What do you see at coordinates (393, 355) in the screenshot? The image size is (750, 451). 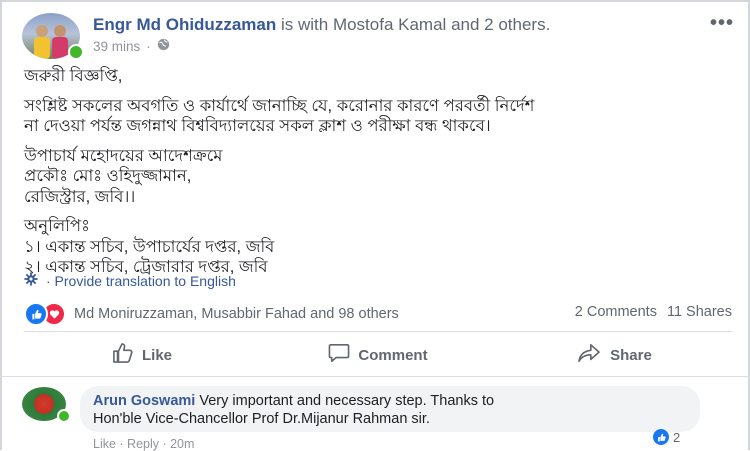 I see `comment-label: Comment` at bounding box center [393, 355].